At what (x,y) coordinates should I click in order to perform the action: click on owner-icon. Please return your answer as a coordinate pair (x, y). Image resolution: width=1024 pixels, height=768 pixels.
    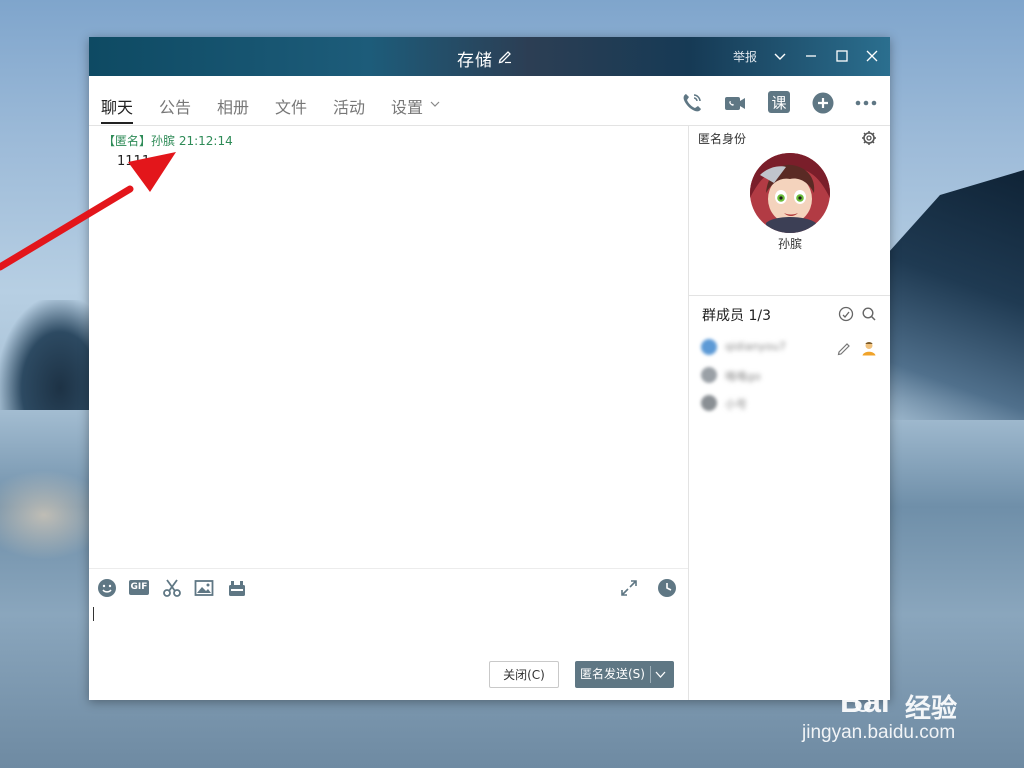
    Looking at the image, I should click on (869, 349).